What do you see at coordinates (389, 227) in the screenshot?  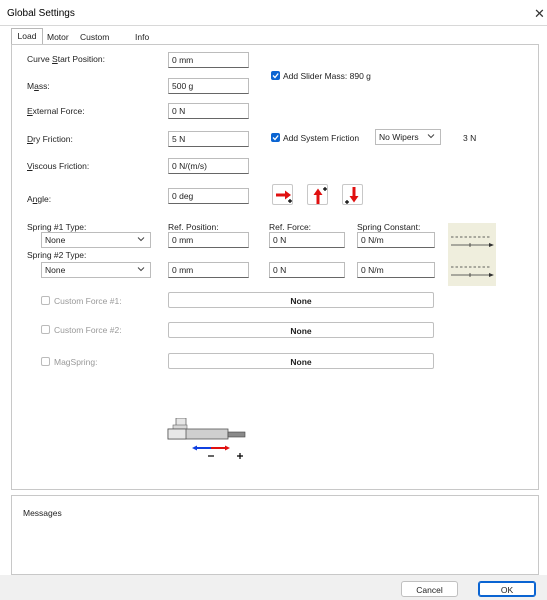 I see `spring-constant-header: Spring Constant:` at bounding box center [389, 227].